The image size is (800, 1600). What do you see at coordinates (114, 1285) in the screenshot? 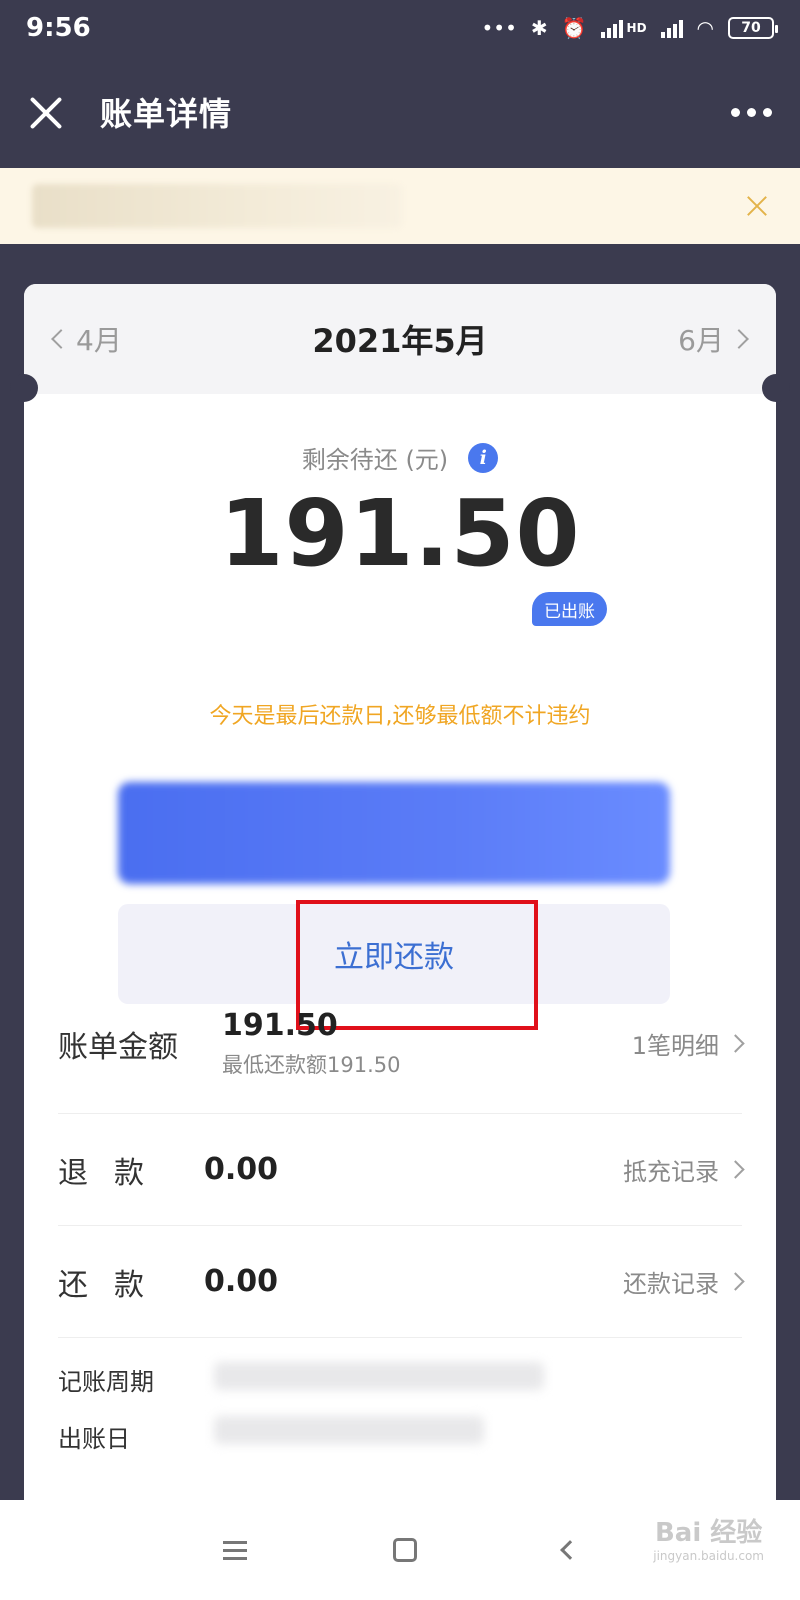
I see `repaid-label: 还款` at bounding box center [114, 1285].